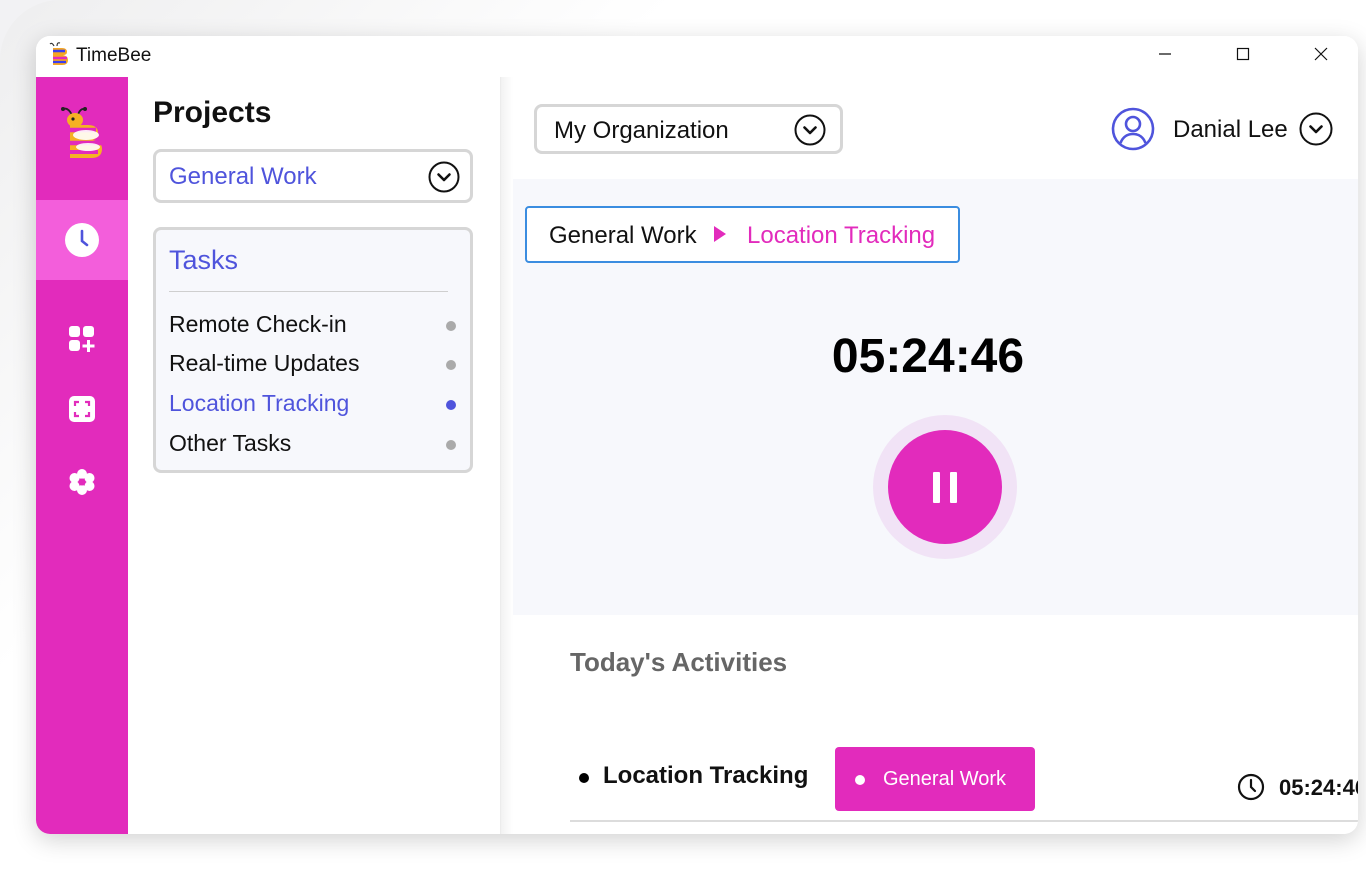 This screenshot has height=886, width=1366. Describe the element at coordinates (720, 234) in the screenshot. I see `caret-right-icon` at that location.